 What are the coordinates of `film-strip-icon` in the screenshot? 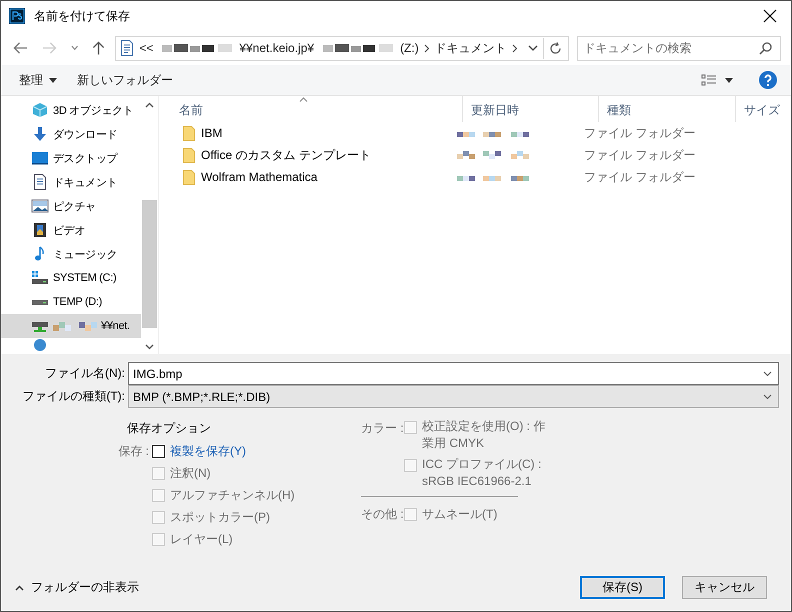 It's located at (40, 230).